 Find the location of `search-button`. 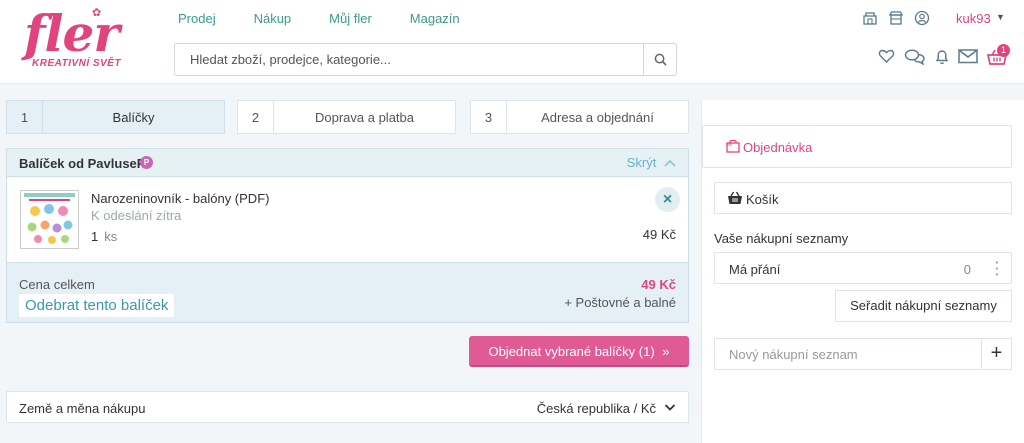

search-button is located at coordinates (659, 59).